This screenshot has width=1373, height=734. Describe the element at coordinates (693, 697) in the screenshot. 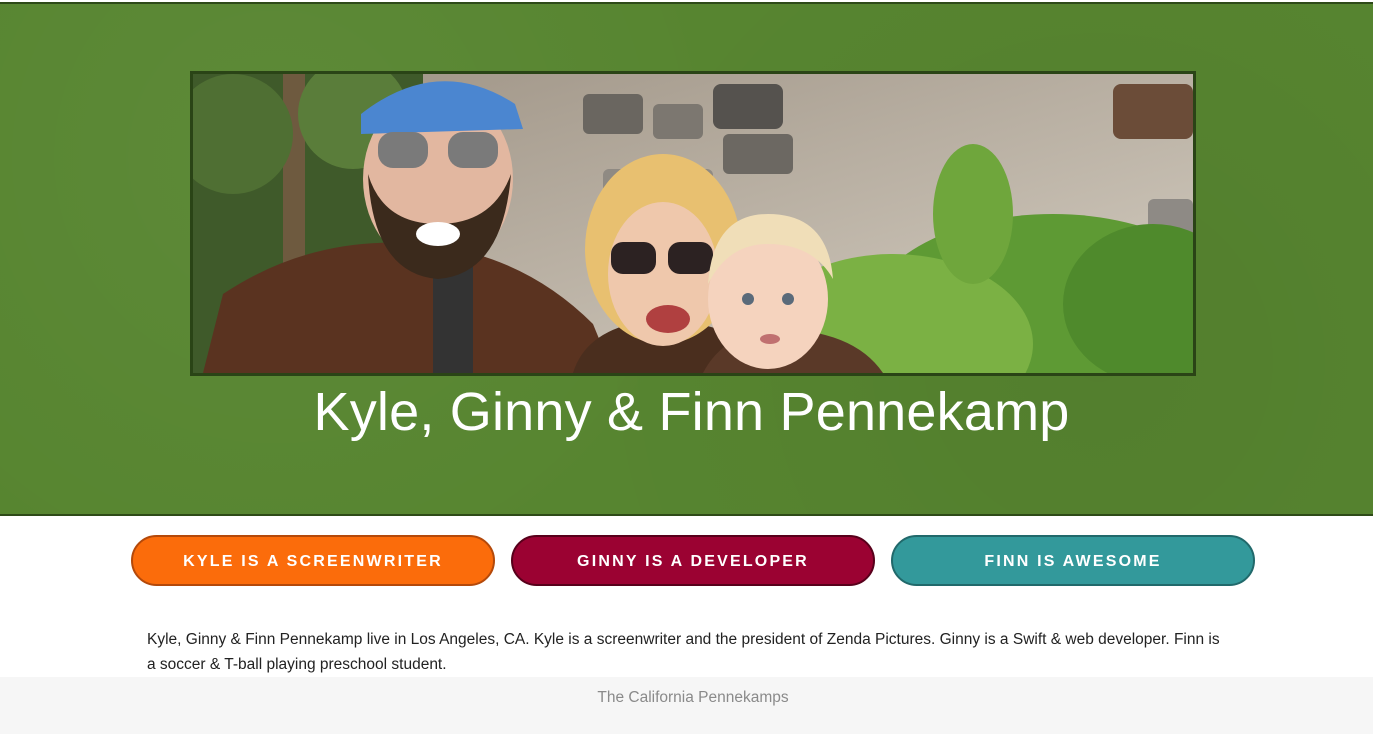

I see `footer-text: The California Pennekamps` at that location.